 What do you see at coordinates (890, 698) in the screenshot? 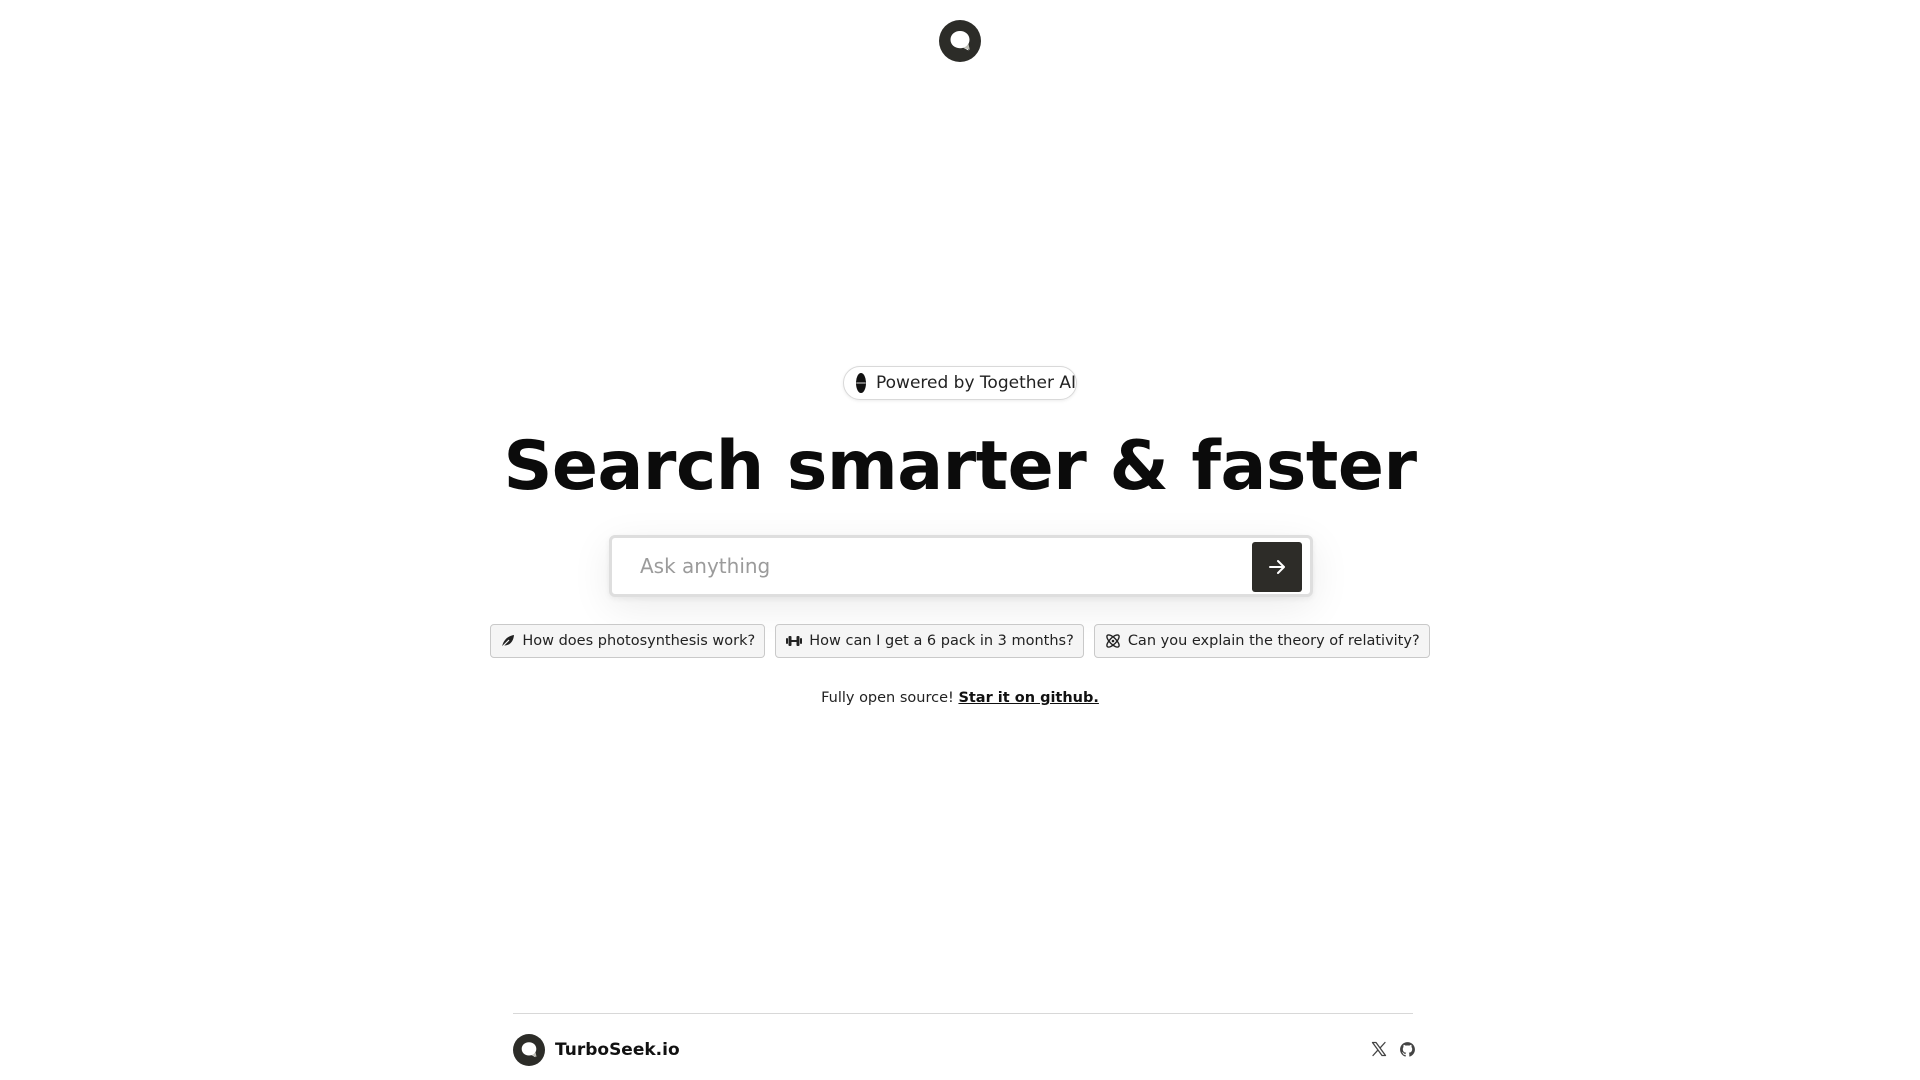
I see `open-source-text: Fully open source!` at bounding box center [890, 698].